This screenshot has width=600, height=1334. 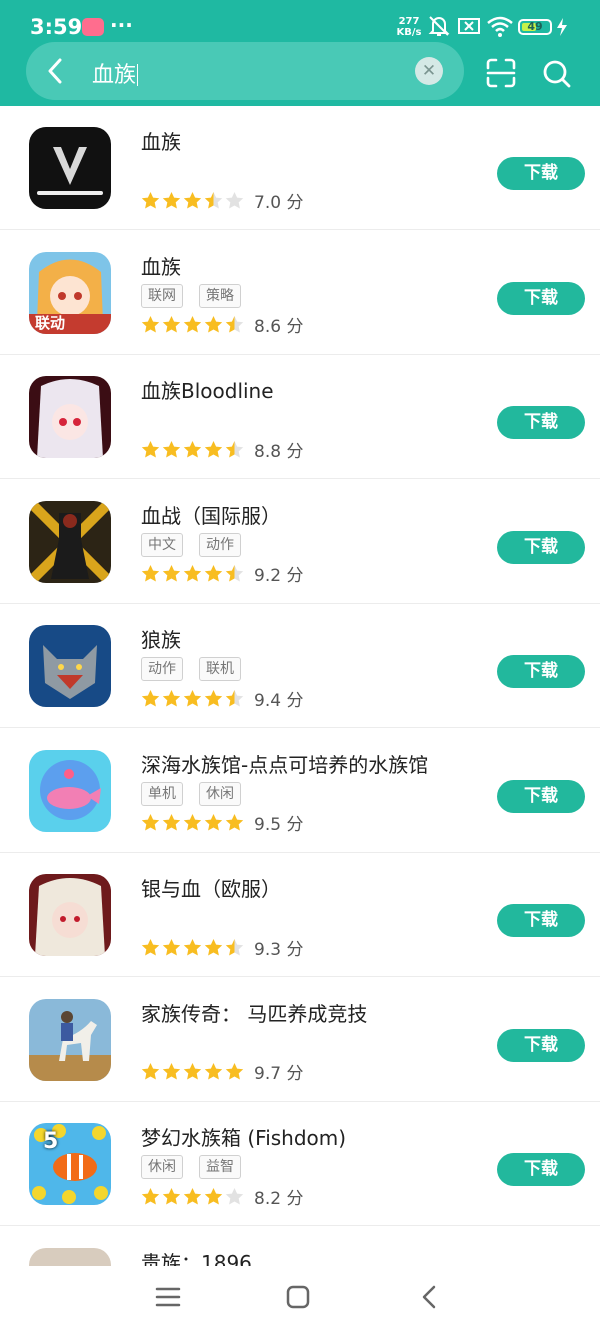 What do you see at coordinates (300, 1247) in the screenshot?
I see `app-list-item: 贵族：1896` at bounding box center [300, 1247].